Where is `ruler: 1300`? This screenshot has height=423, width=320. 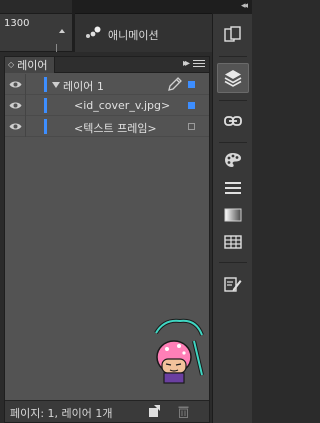 ruler: 1300 is located at coordinates (36, 26).